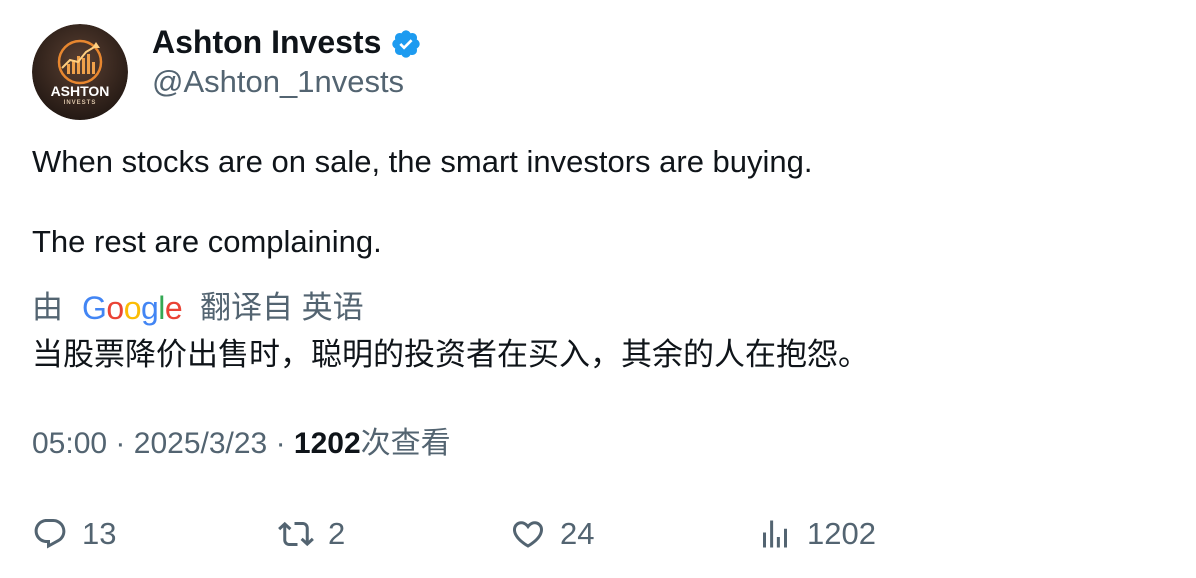 Image resolution: width=1196 pixels, height=578 pixels. Describe the element at coordinates (50, 534) in the screenshot. I see `reply-icon` at that location.